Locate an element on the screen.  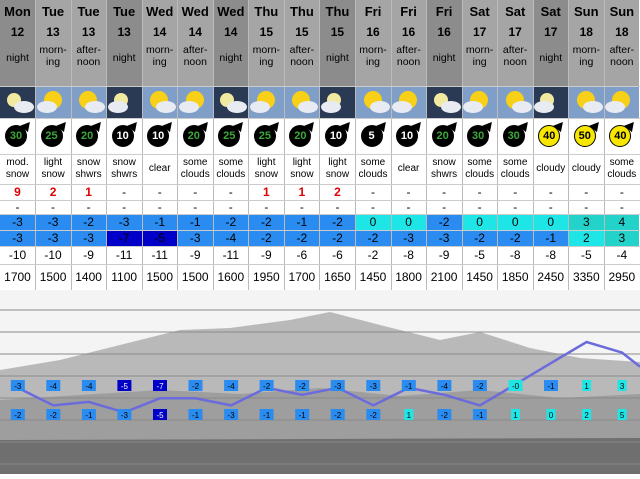
max-temperature: 0 is located at coordinates (515, 222).